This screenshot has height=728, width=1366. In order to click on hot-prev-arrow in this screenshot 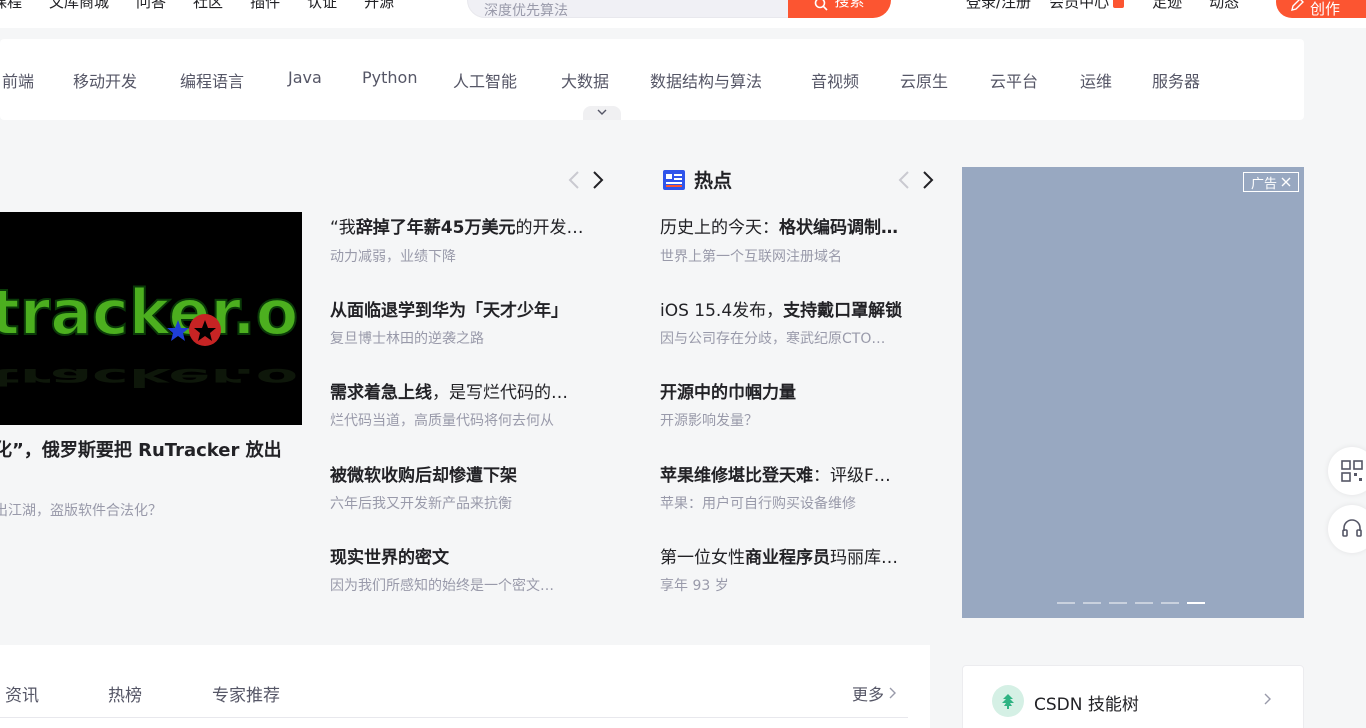, I will do `click(904, 180)`.